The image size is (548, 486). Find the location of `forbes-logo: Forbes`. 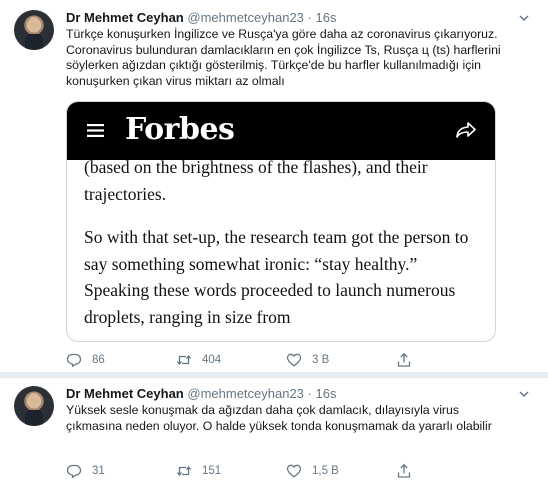

forbes-logo: Forbes is located at coordinates (180, 129).